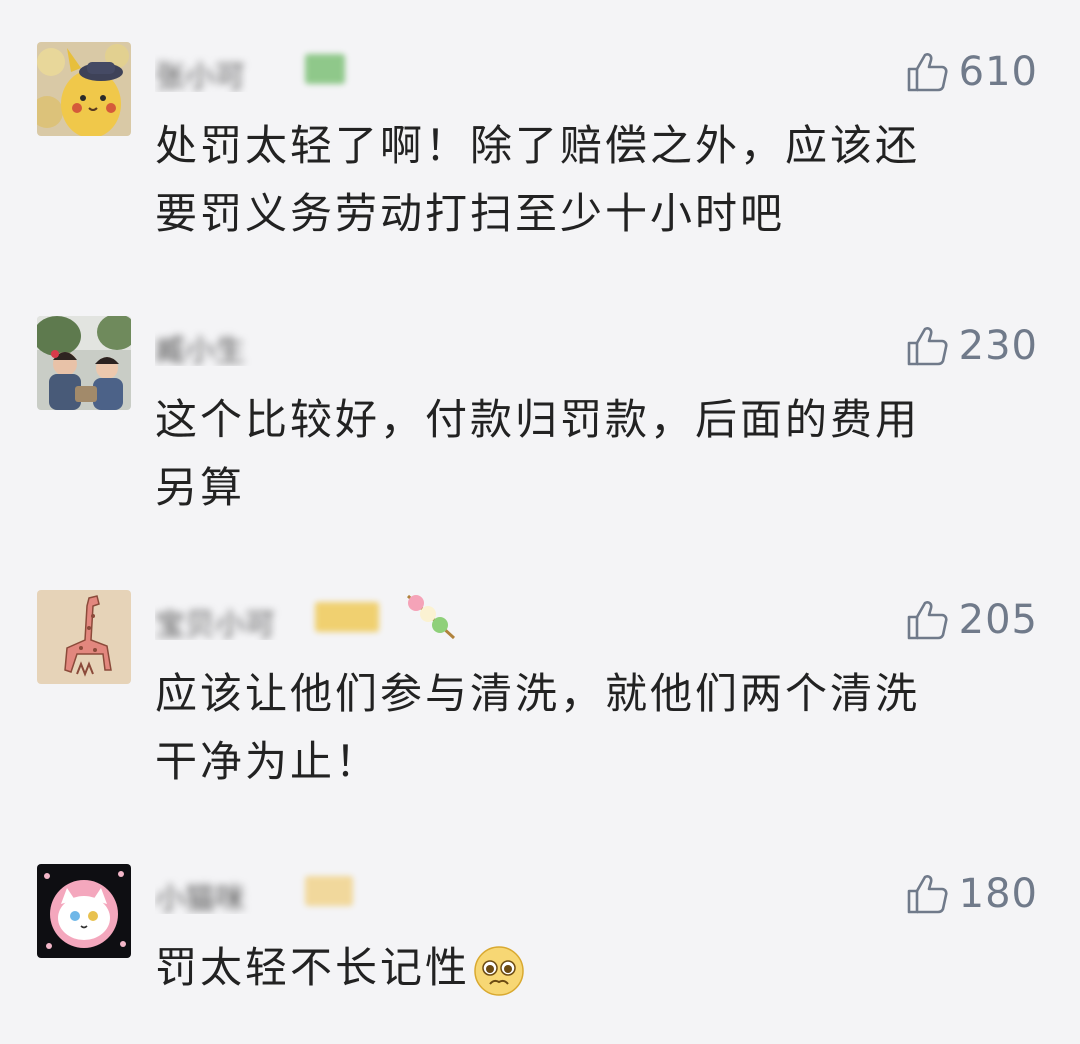  Describe the element at coordinates (270, 69) in the screenshot. I see `username: 张小可` at that location.